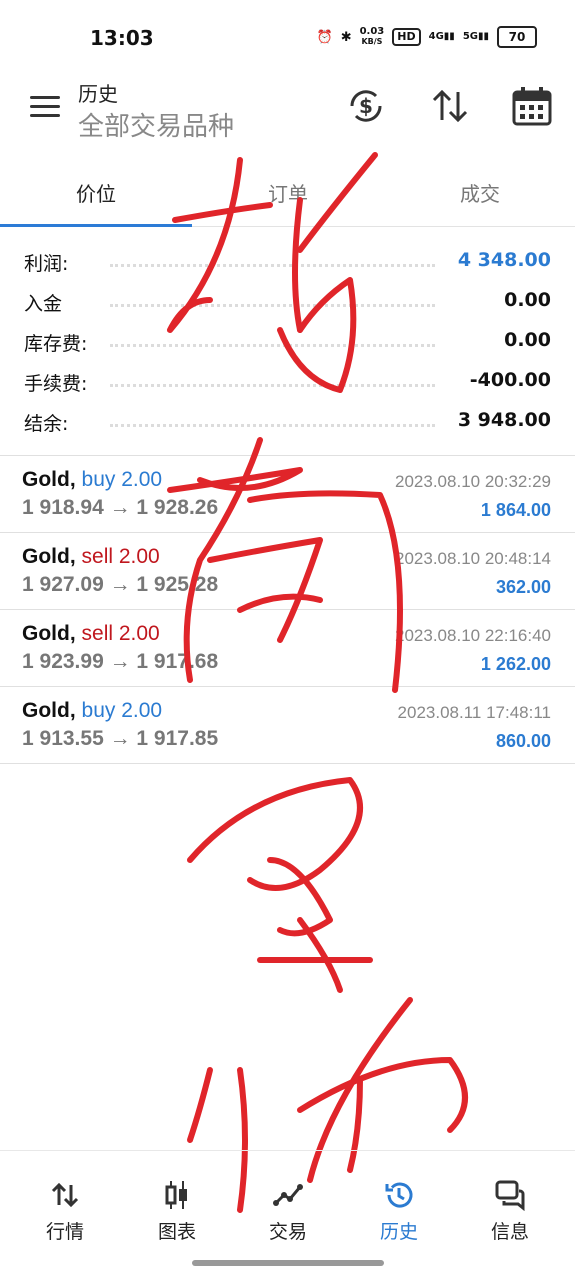  Describe the element at coordinates (479, 192) in the screenshot. I see `tab-deals: 成交` at that location.